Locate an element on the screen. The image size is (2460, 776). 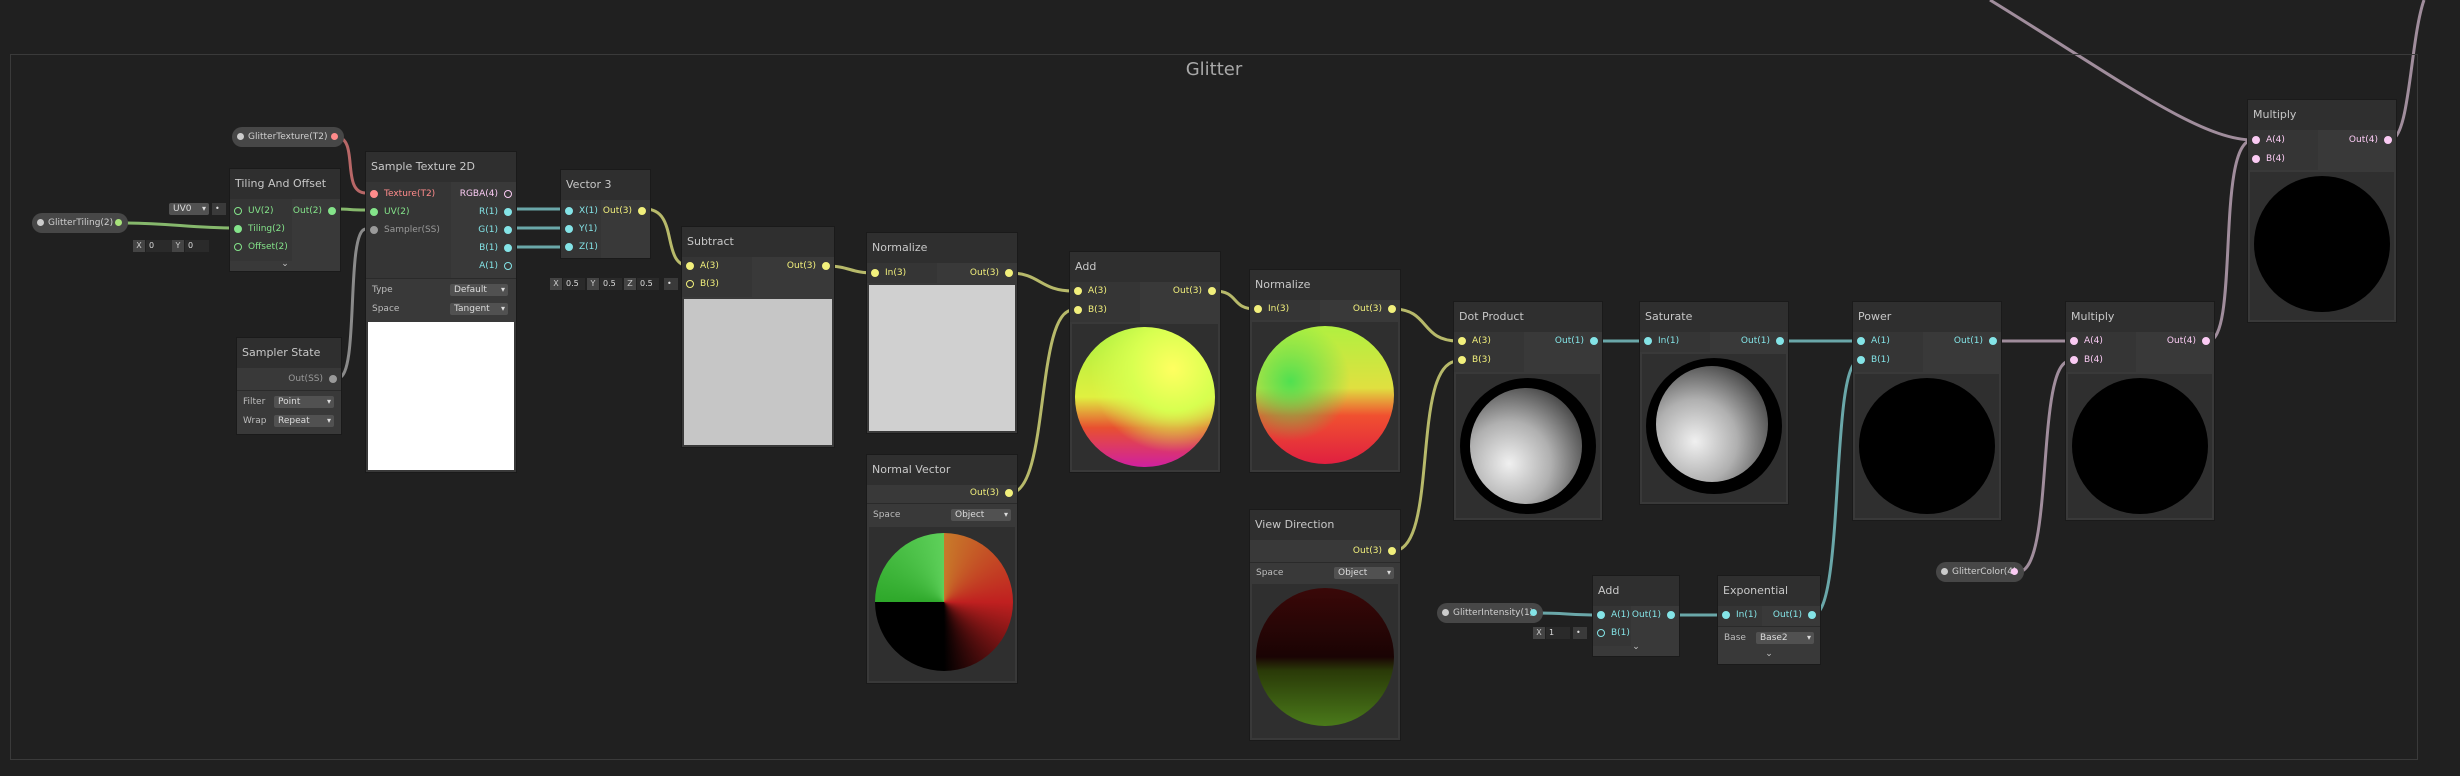
node-title: Exponential is located at coordinates (1769, 591).